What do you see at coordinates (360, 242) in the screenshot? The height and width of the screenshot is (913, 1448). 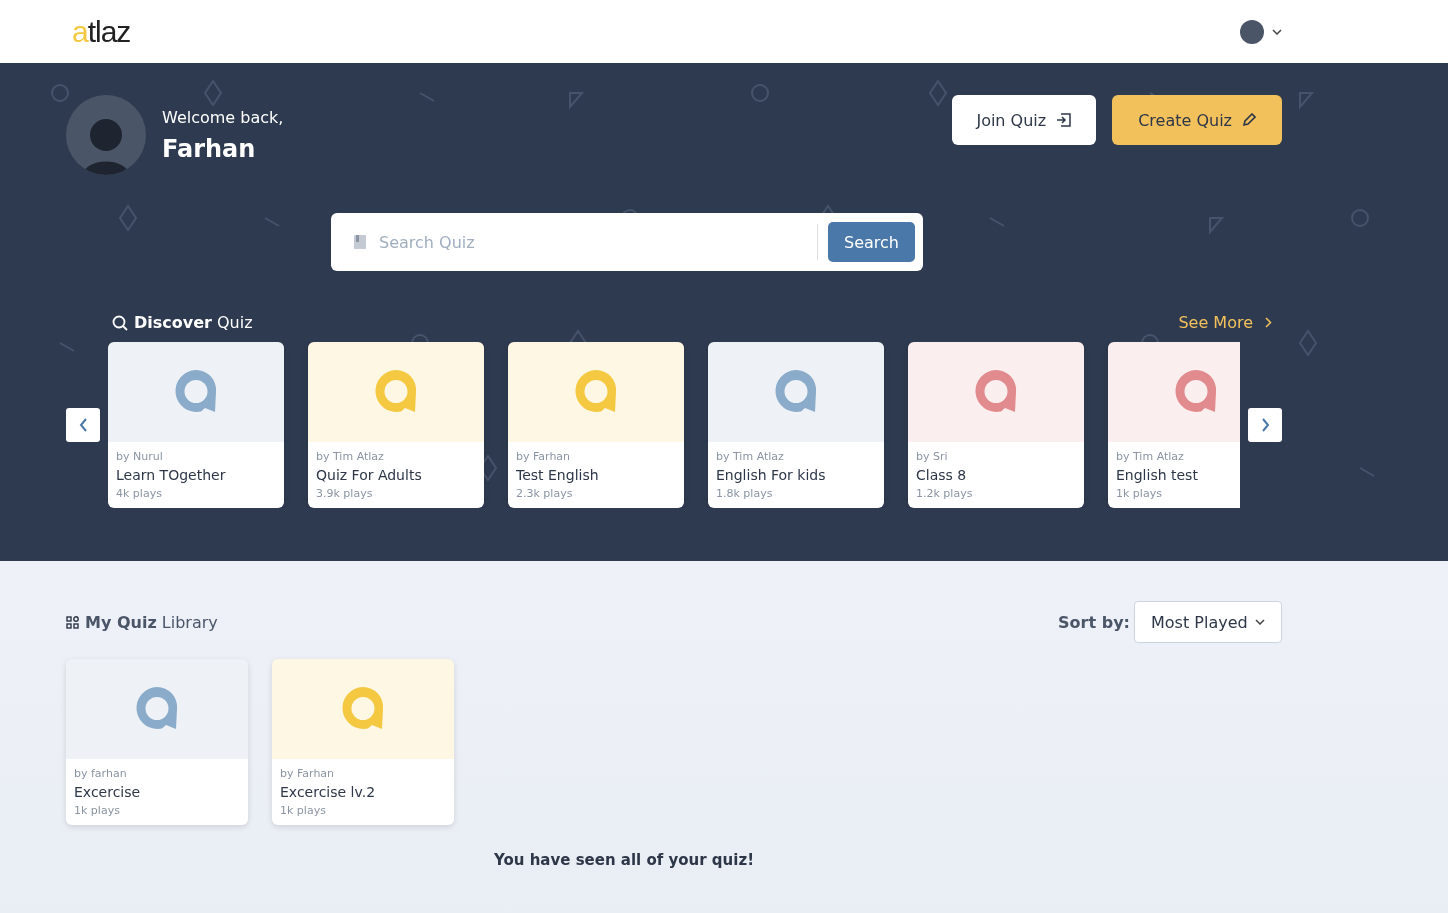 I see `book-icon` at bounding box center [360, 242].